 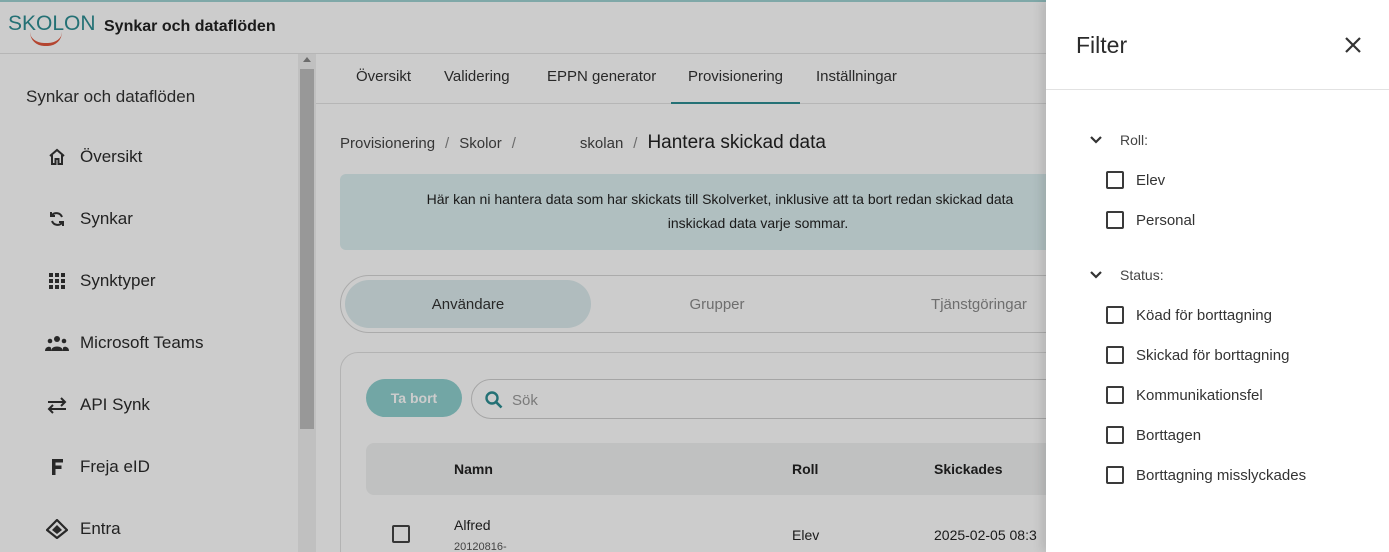 I want to click on filter-option-label: Skickad för borttagning, so click(x=1213, y=355).